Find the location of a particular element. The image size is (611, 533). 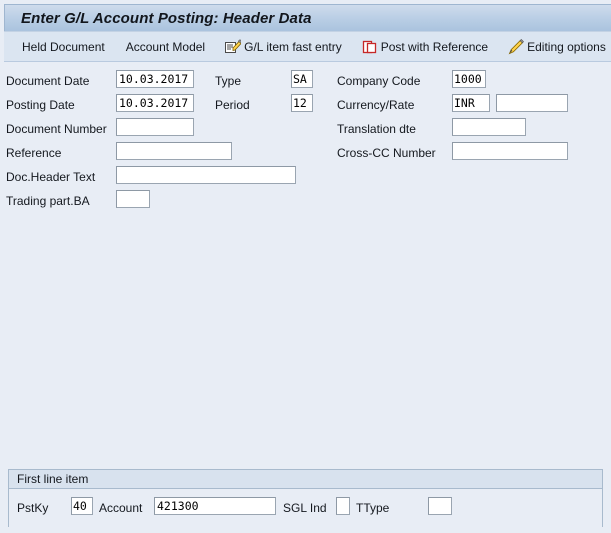

first-line-item-title: First line item is located at coordinates (53, 479).